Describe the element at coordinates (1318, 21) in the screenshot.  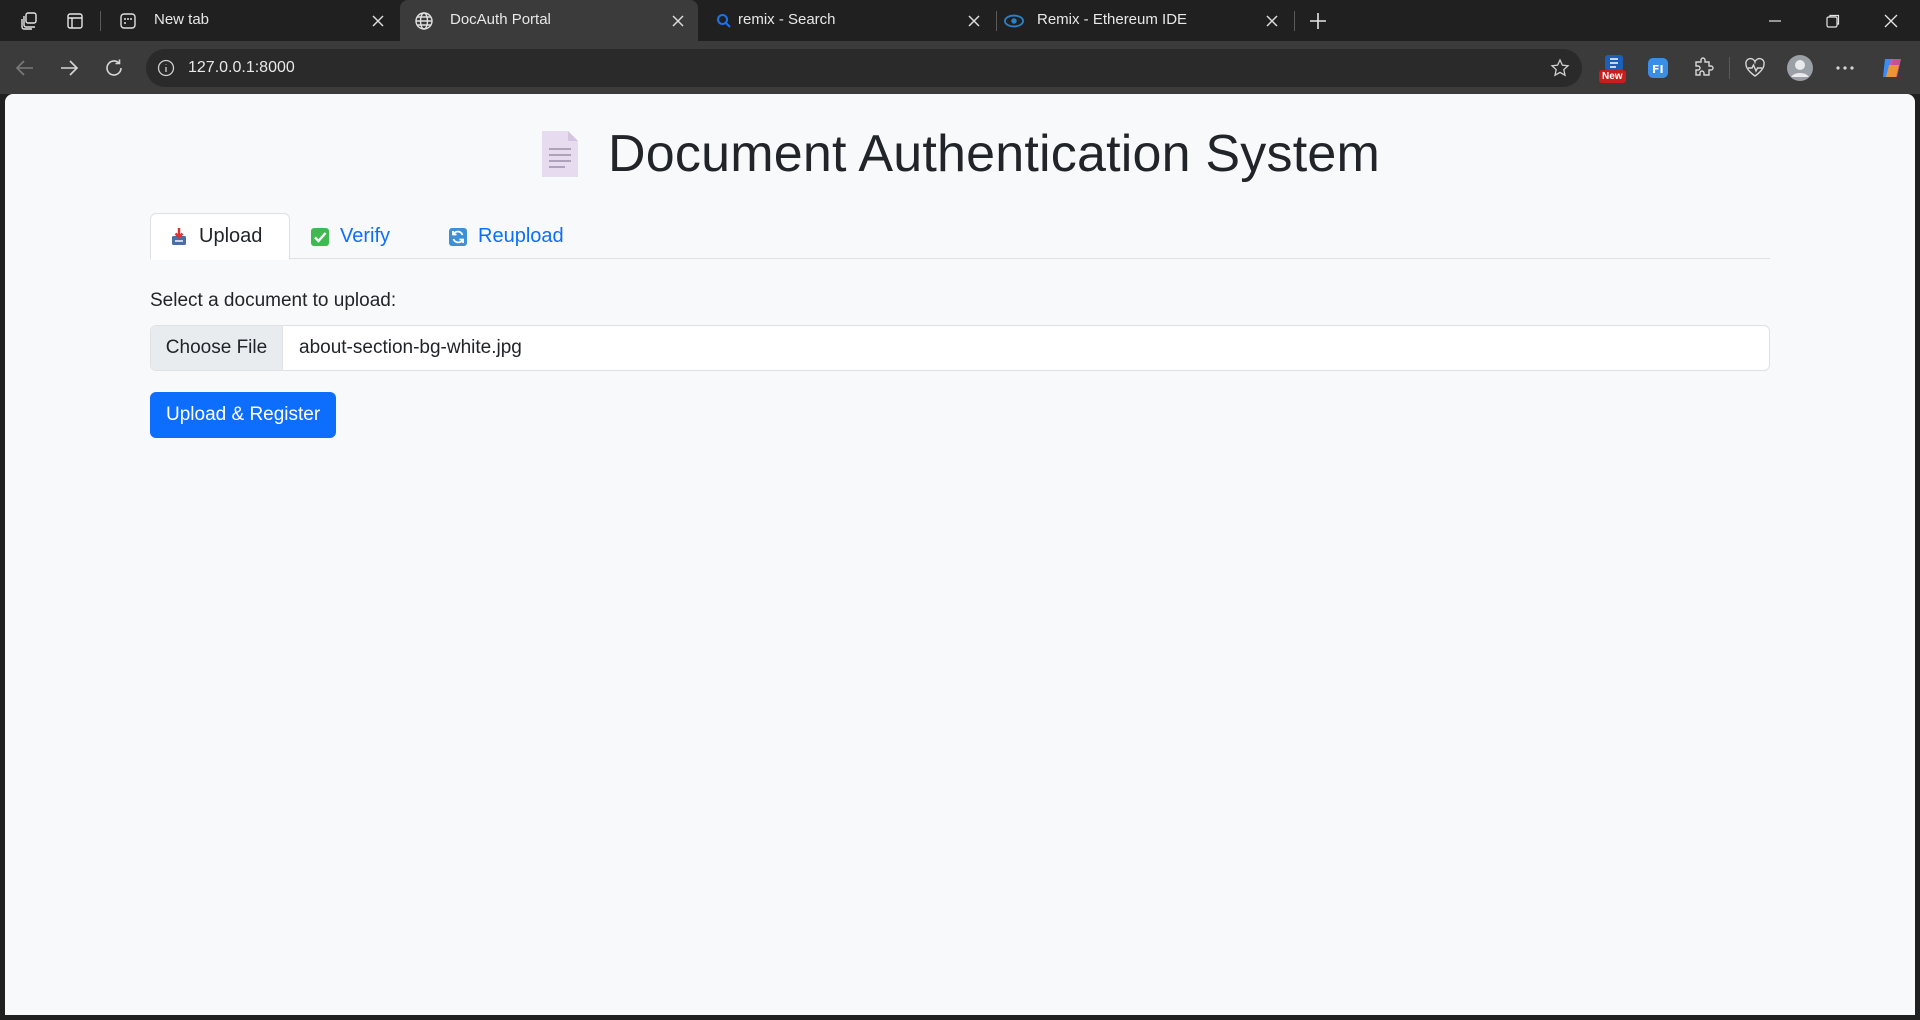
I see `new-tab-plus-icon` at that location.